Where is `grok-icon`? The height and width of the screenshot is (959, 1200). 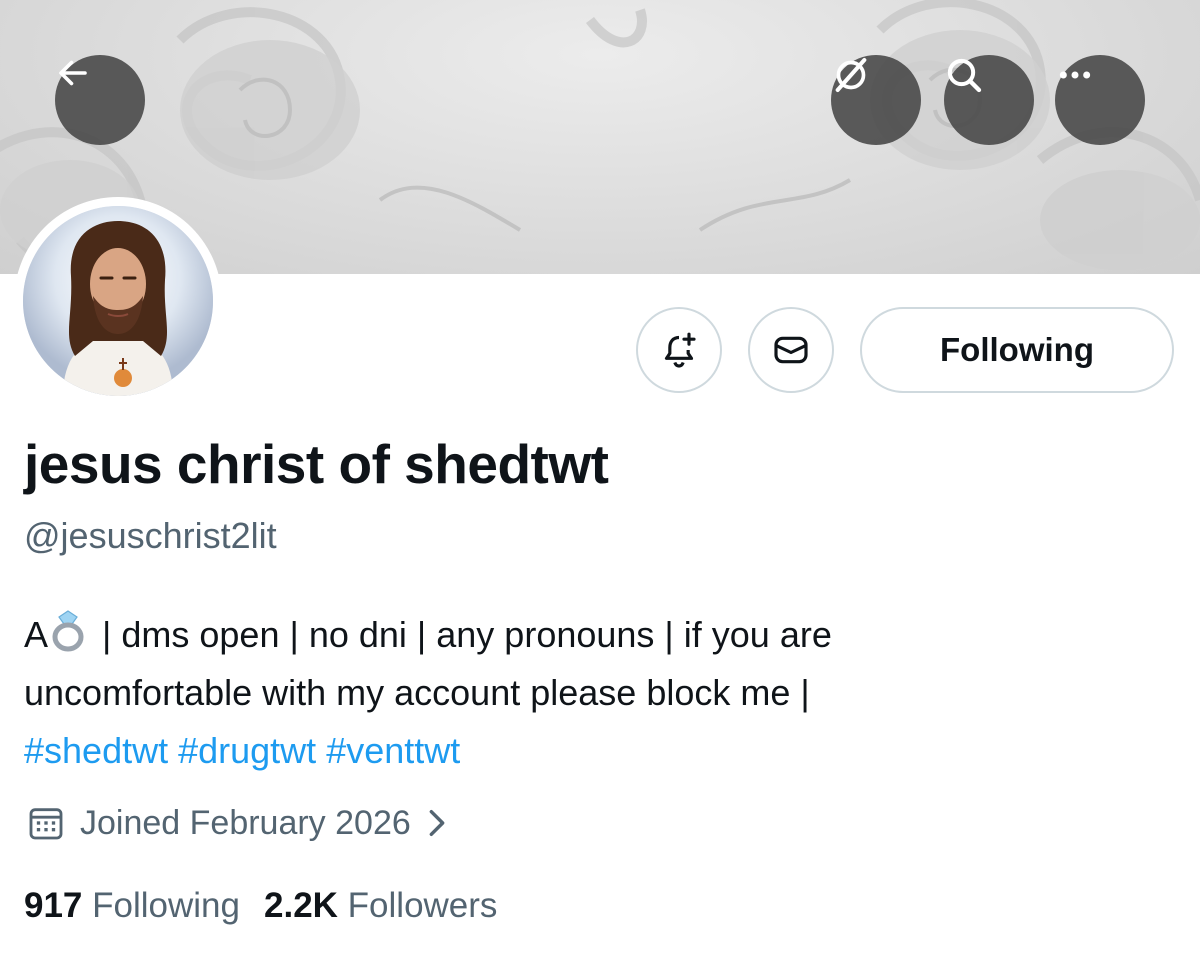
grok-icon is located at coordinates (851, 75).